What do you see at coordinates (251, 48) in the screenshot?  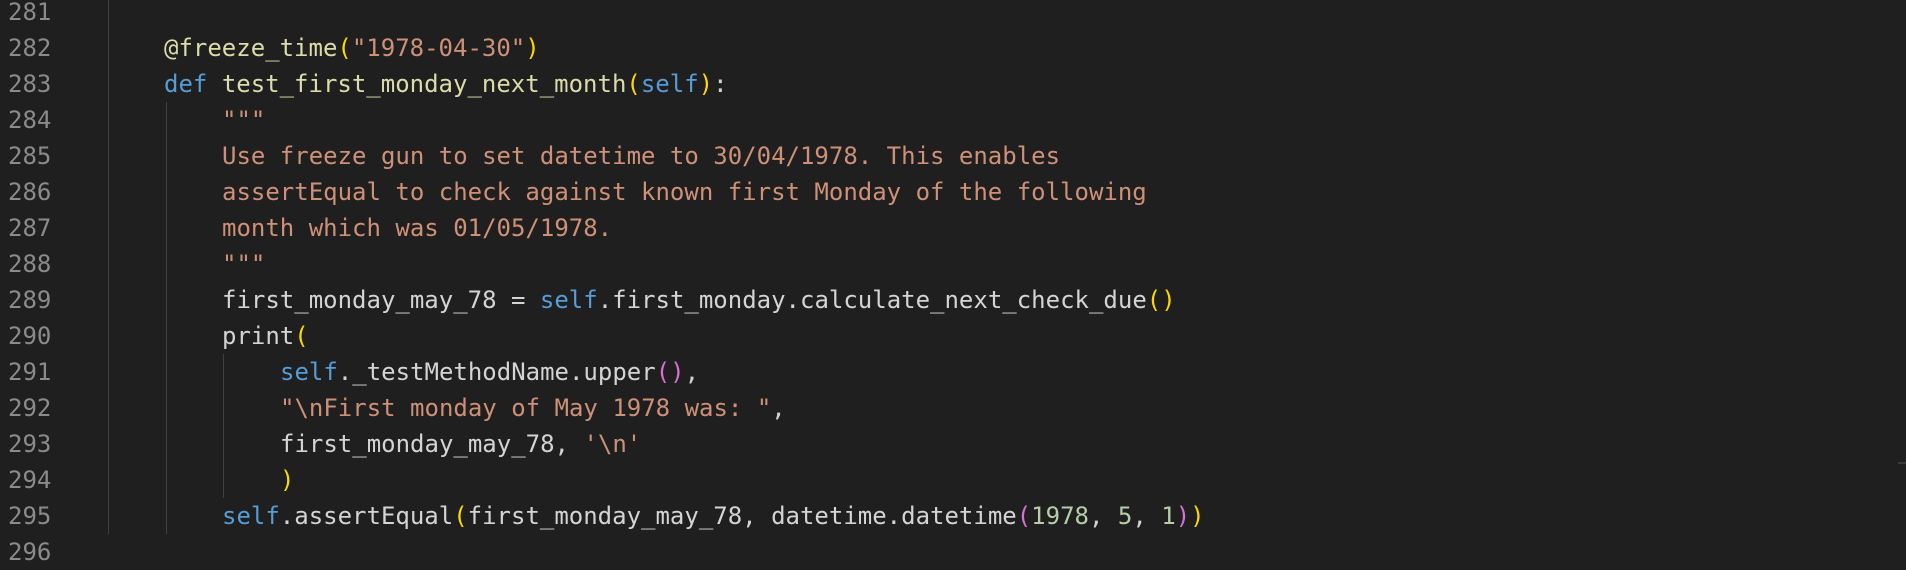 I see `decorator-token: @freeze_time` at bounding box center [251, 48].